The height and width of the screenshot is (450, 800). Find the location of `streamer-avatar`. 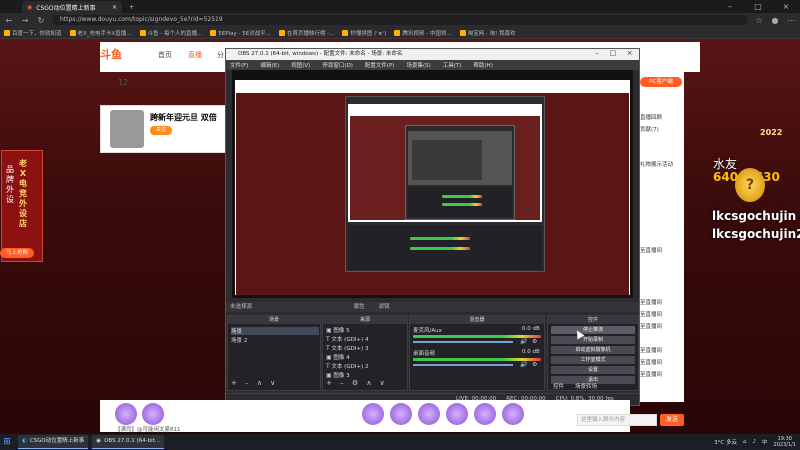

streamer-avatar is located at coordinates (127, 129).